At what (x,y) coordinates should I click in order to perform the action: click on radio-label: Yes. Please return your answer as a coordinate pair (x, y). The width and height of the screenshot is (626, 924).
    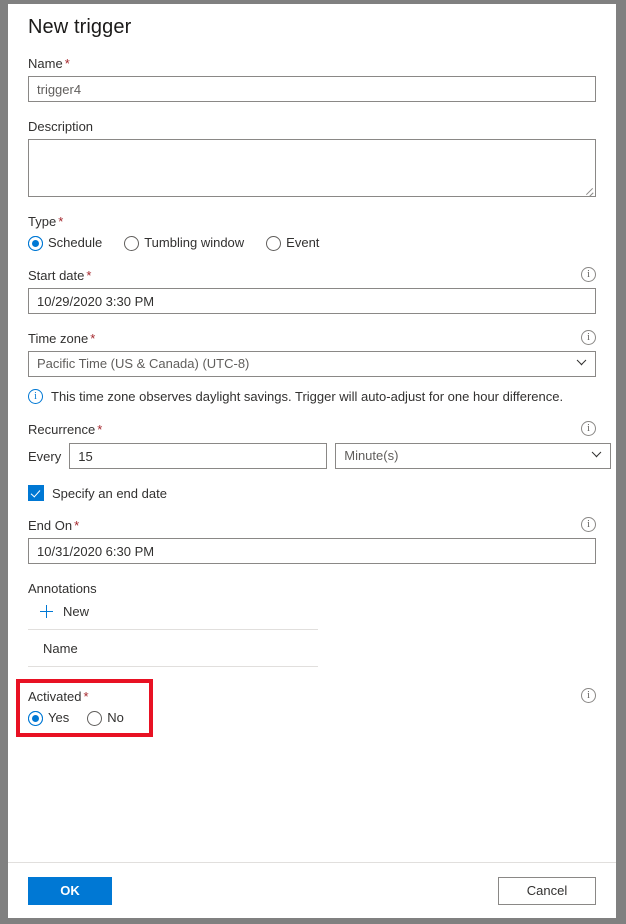
    Looking at the image, I should click on (59, 717).